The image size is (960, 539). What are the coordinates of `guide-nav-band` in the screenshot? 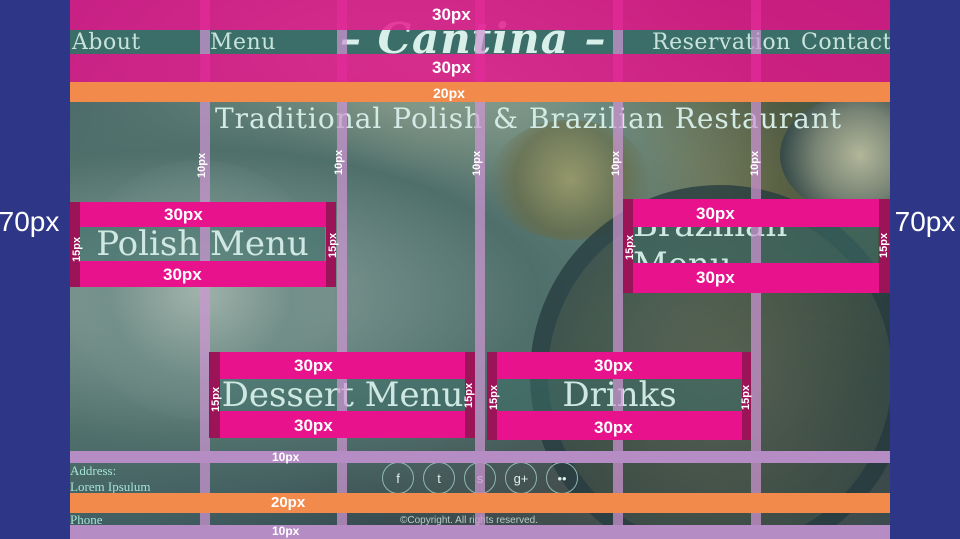 It's located at (480, 68).